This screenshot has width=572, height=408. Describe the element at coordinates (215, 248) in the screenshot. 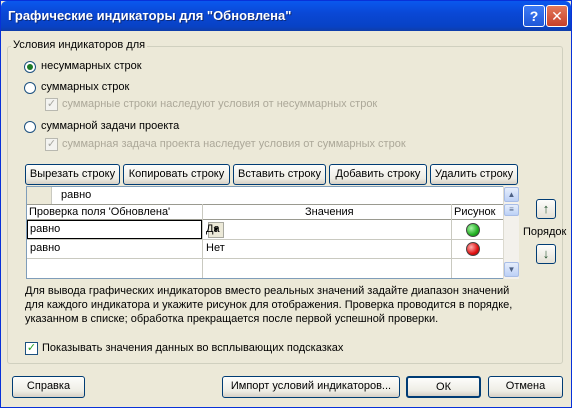

I see `row-2-value: Нет` at that location.